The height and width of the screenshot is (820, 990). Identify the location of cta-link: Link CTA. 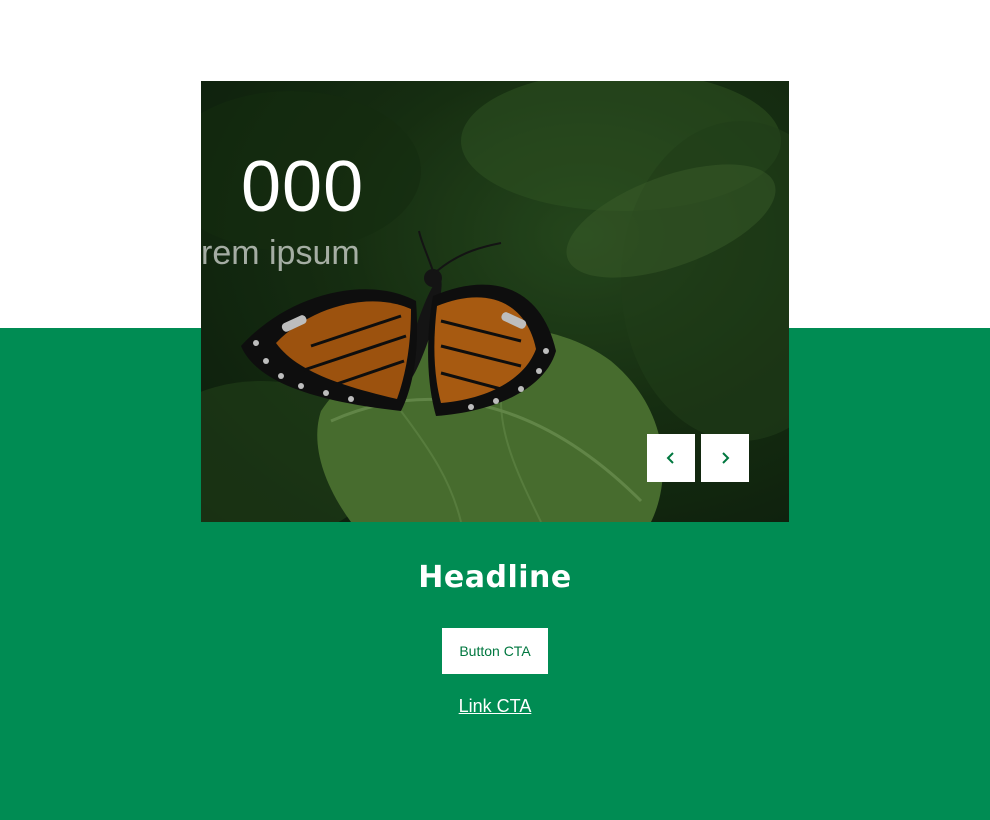
(495, 706).